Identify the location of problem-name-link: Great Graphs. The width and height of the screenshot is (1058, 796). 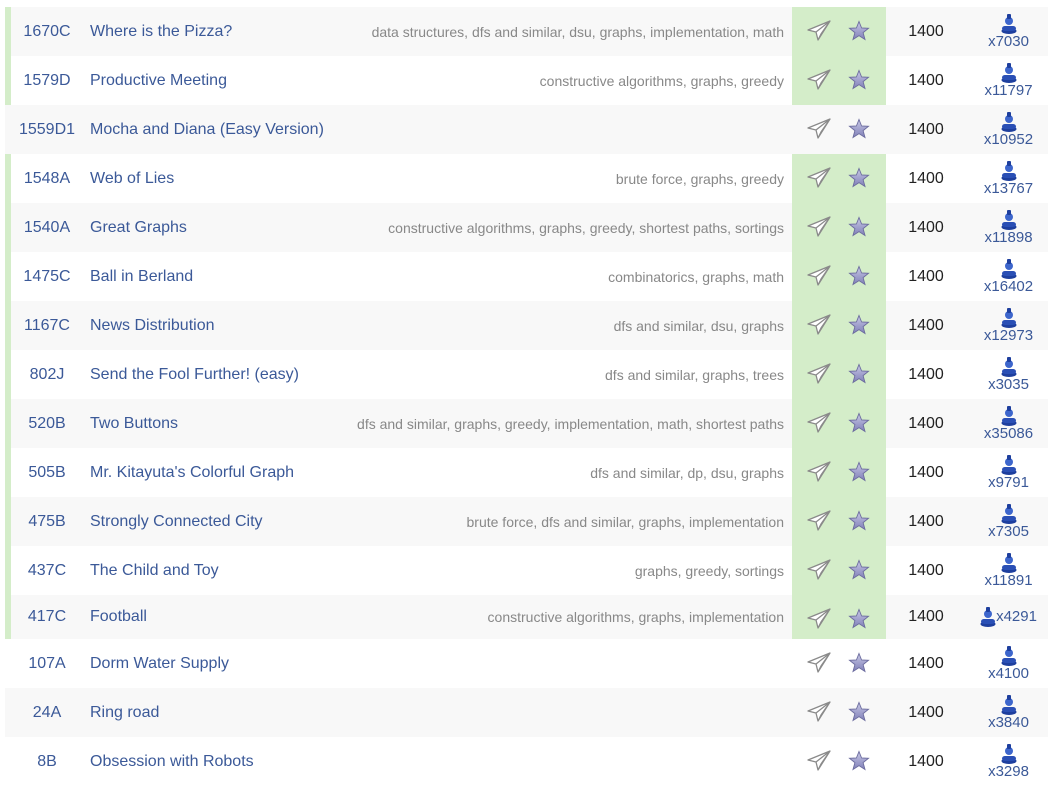
(138, 228).